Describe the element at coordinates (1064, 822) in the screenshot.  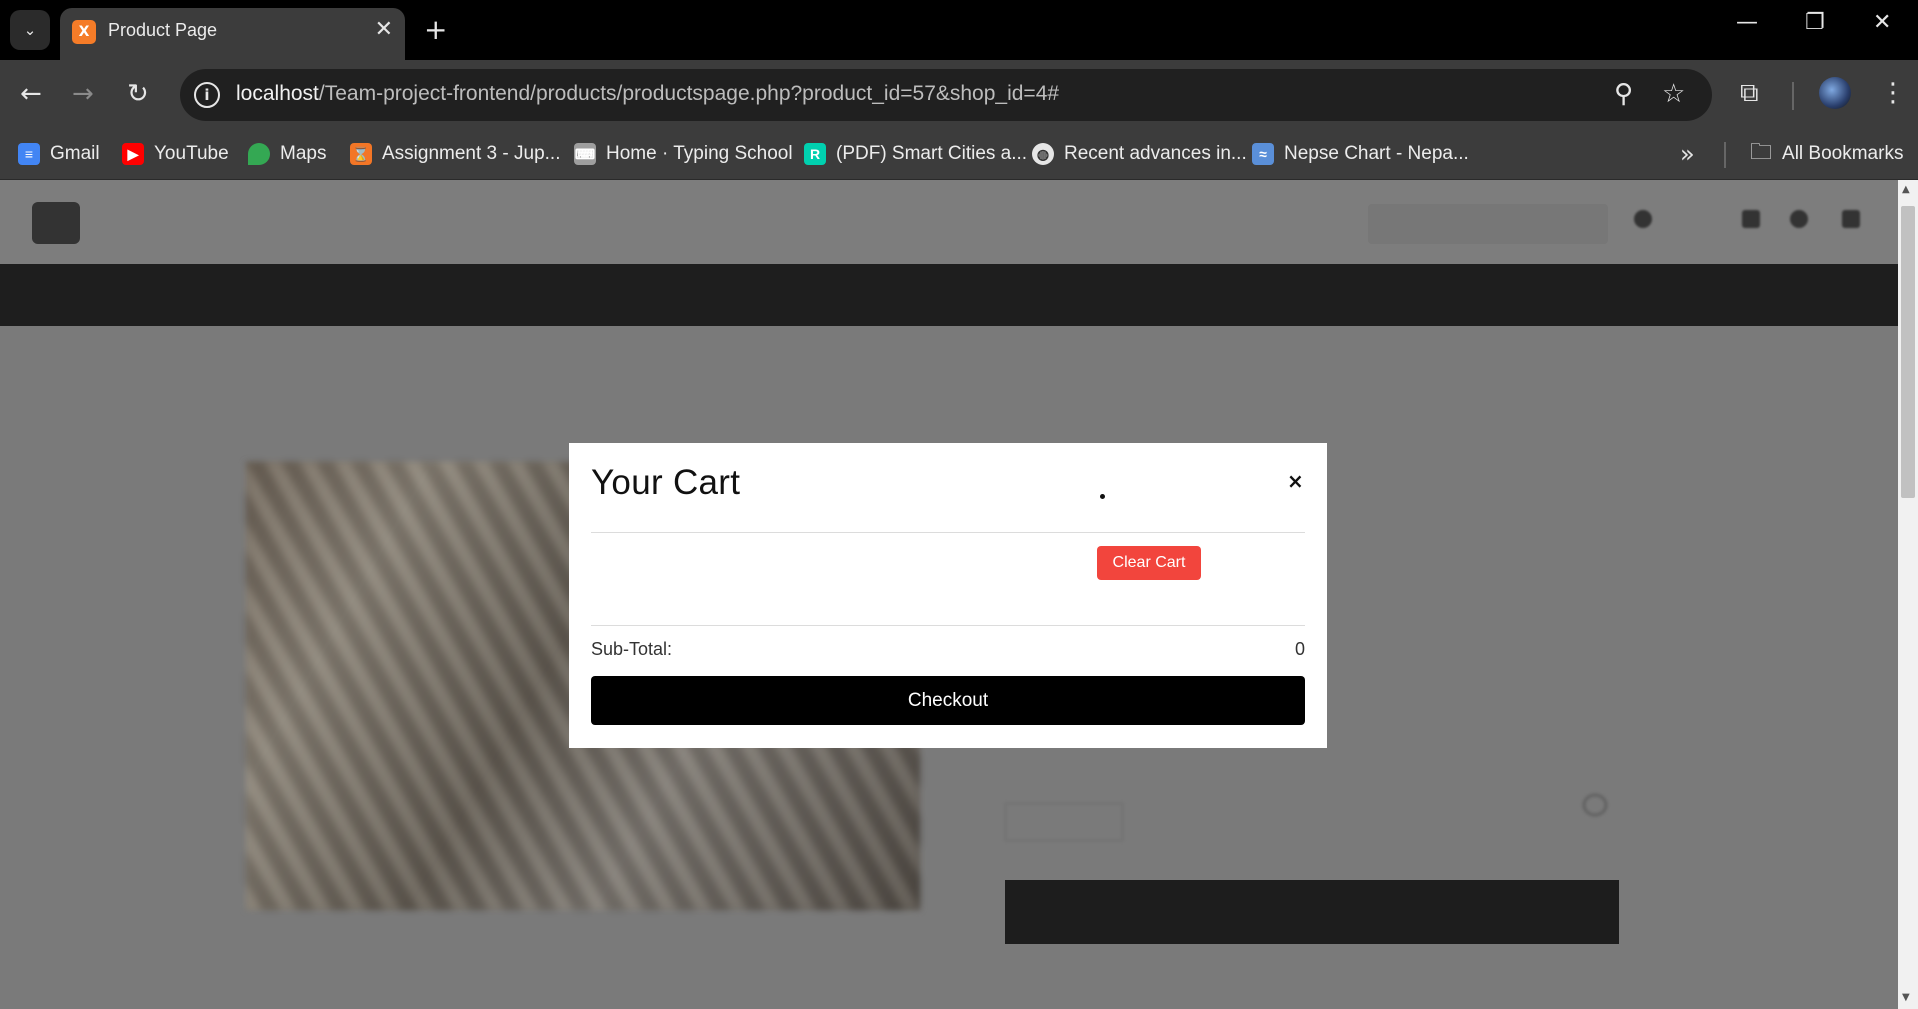
I see `quantity-stepper` at that location.